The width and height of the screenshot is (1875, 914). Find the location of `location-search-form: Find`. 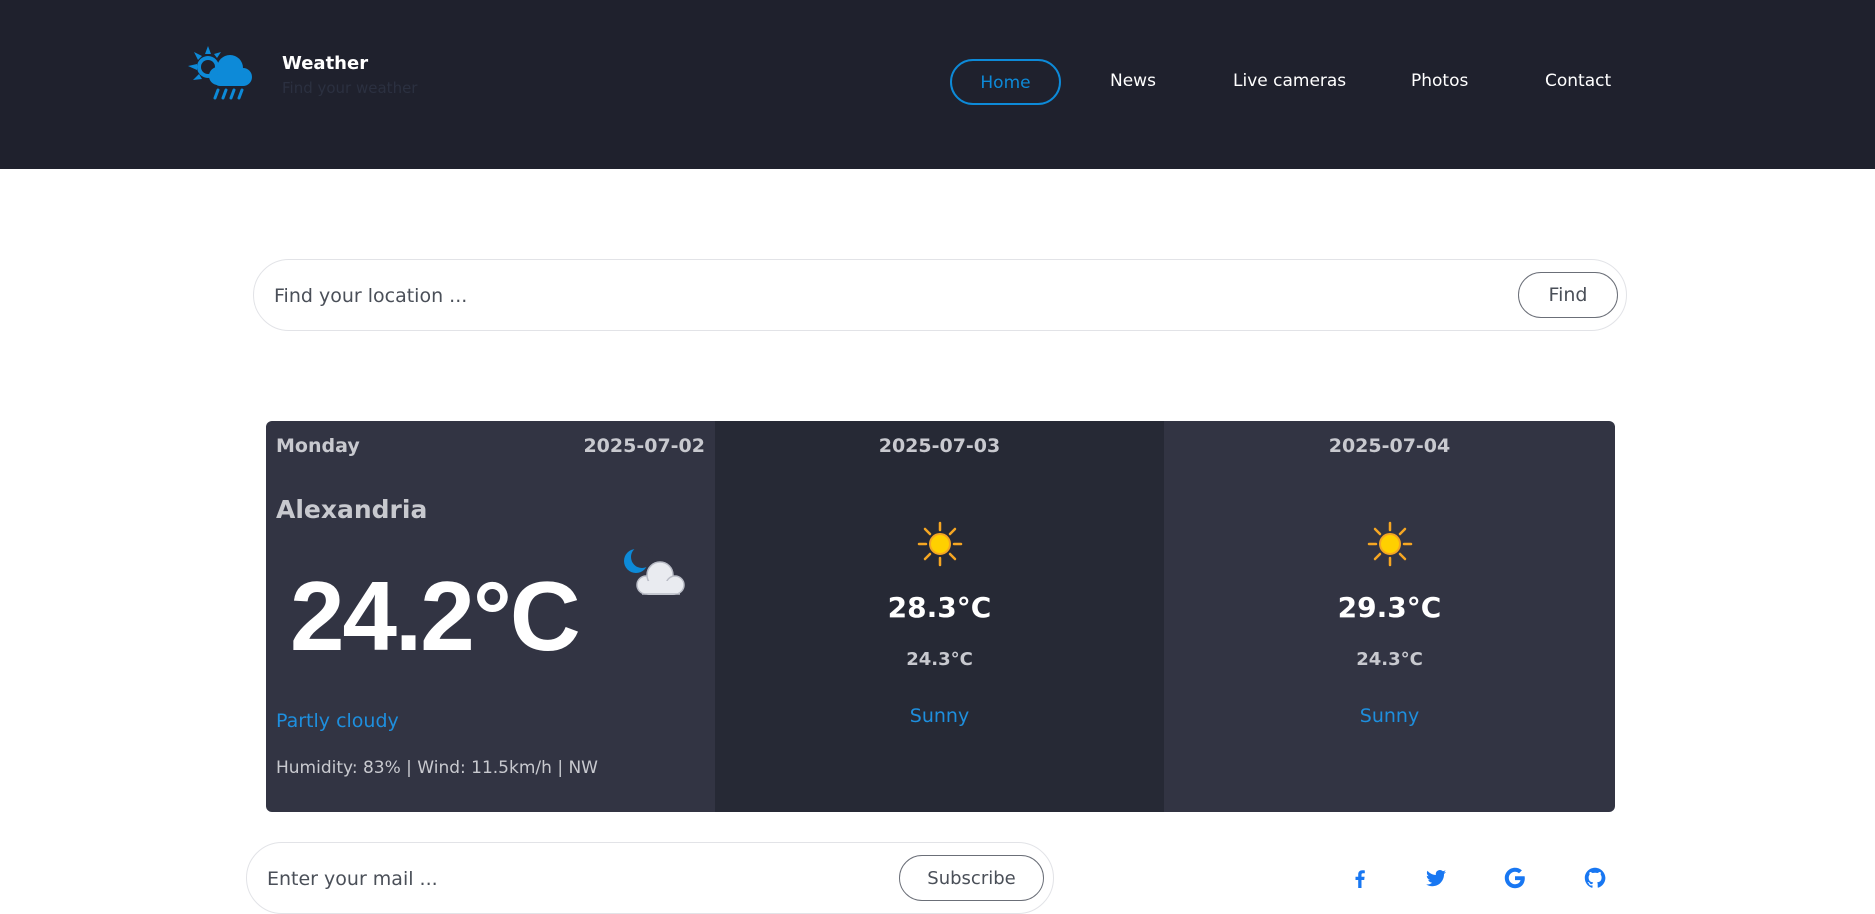

location-search-form: Find is located at coordinates (940, 295).